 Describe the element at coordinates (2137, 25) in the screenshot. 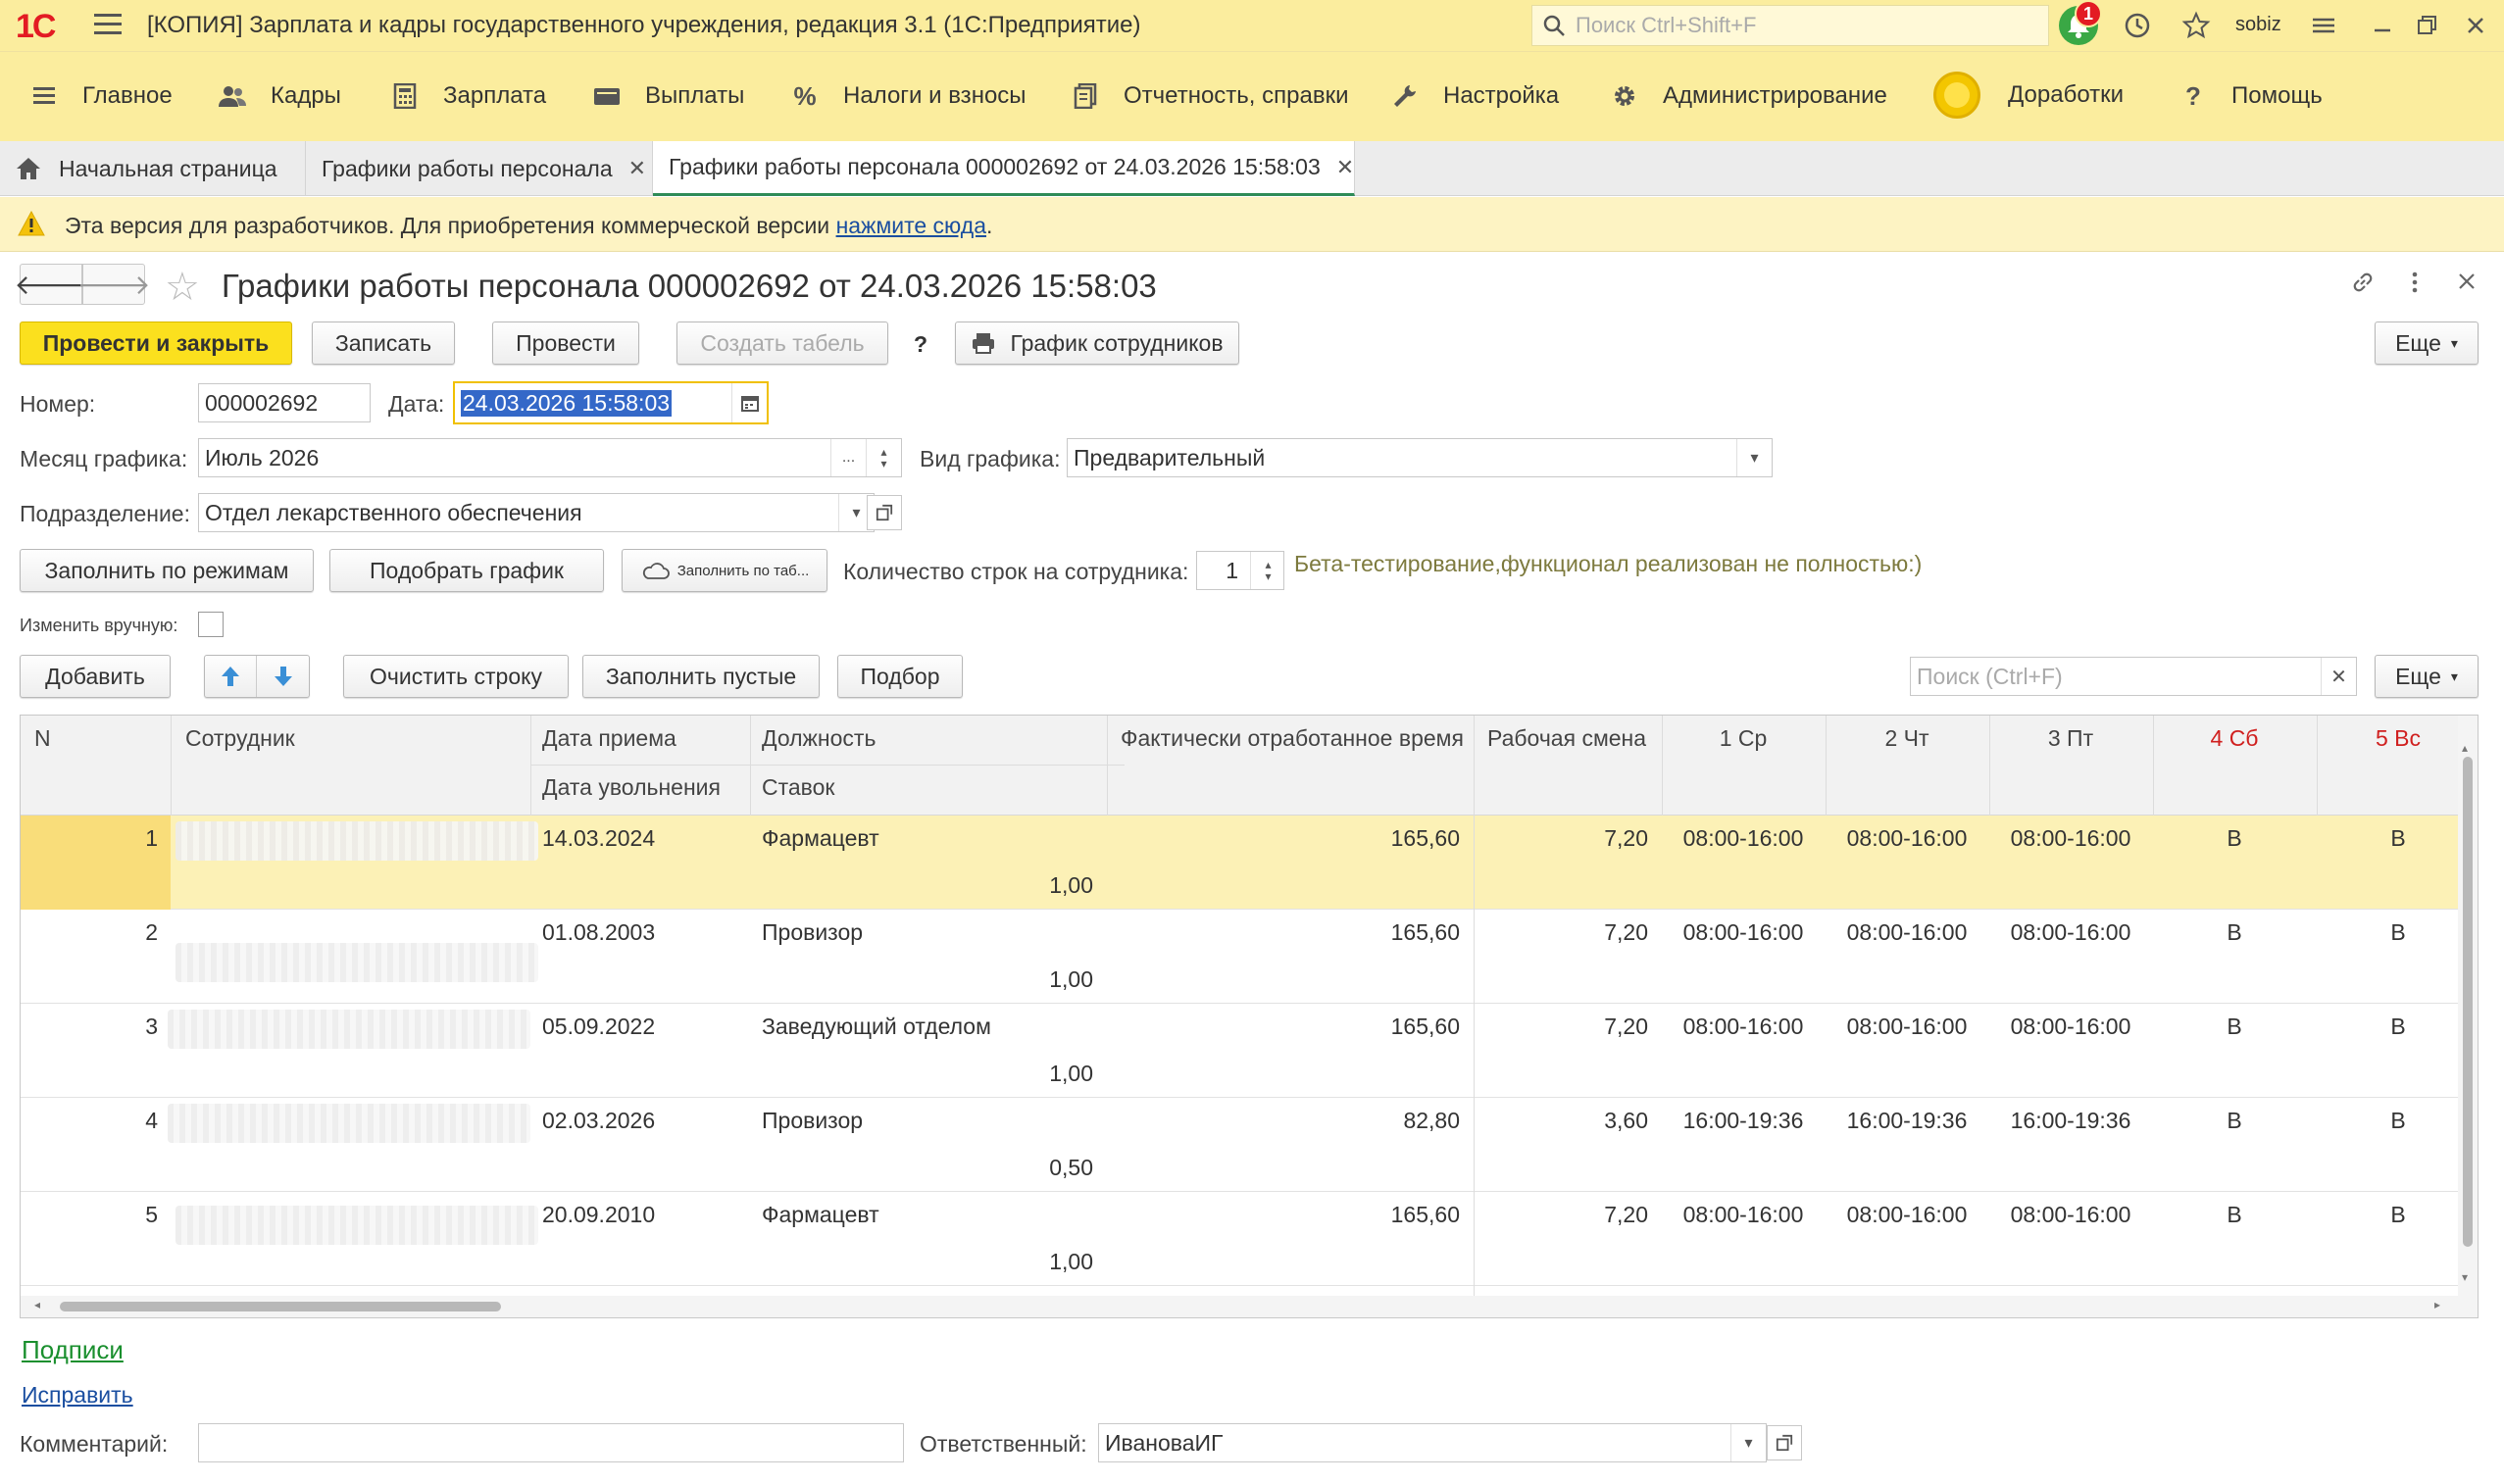

I see `history-icon` at that location.